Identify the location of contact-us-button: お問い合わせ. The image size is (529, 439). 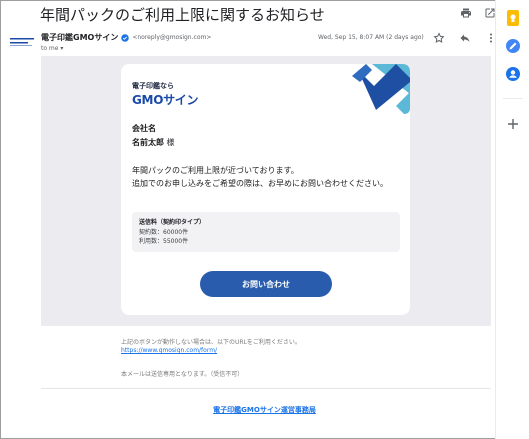
(266, 284).